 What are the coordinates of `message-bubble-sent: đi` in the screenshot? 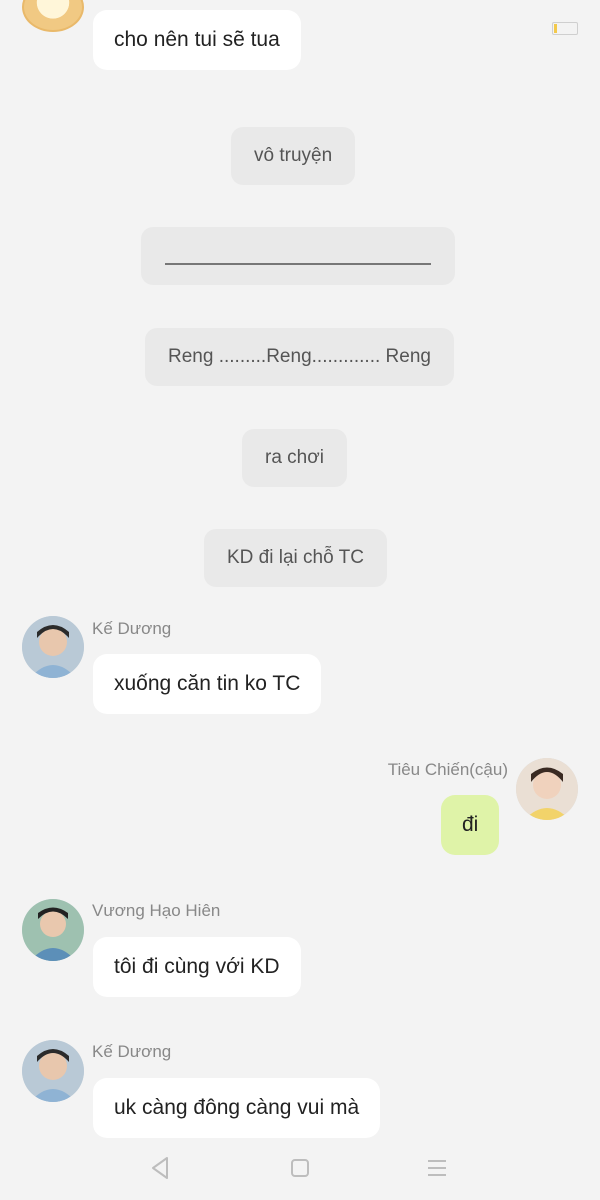 It's located at (470, 825).